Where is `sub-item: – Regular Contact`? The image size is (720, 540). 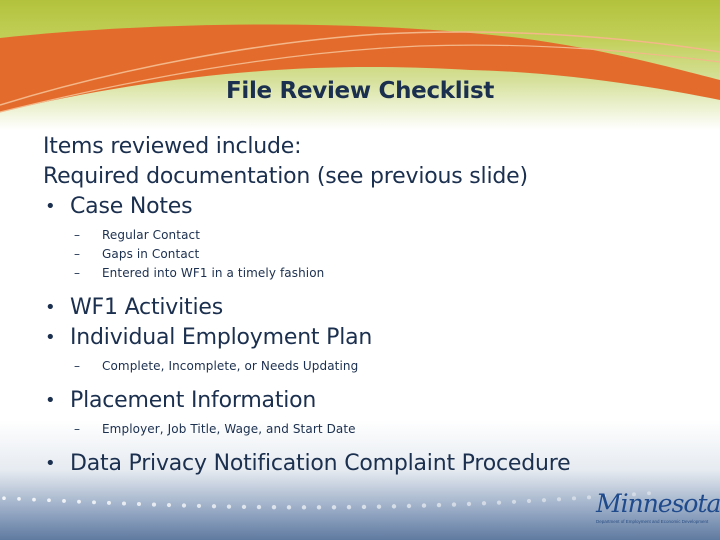
sub-item: – Regular Contact is located at coordinates (306, 235).